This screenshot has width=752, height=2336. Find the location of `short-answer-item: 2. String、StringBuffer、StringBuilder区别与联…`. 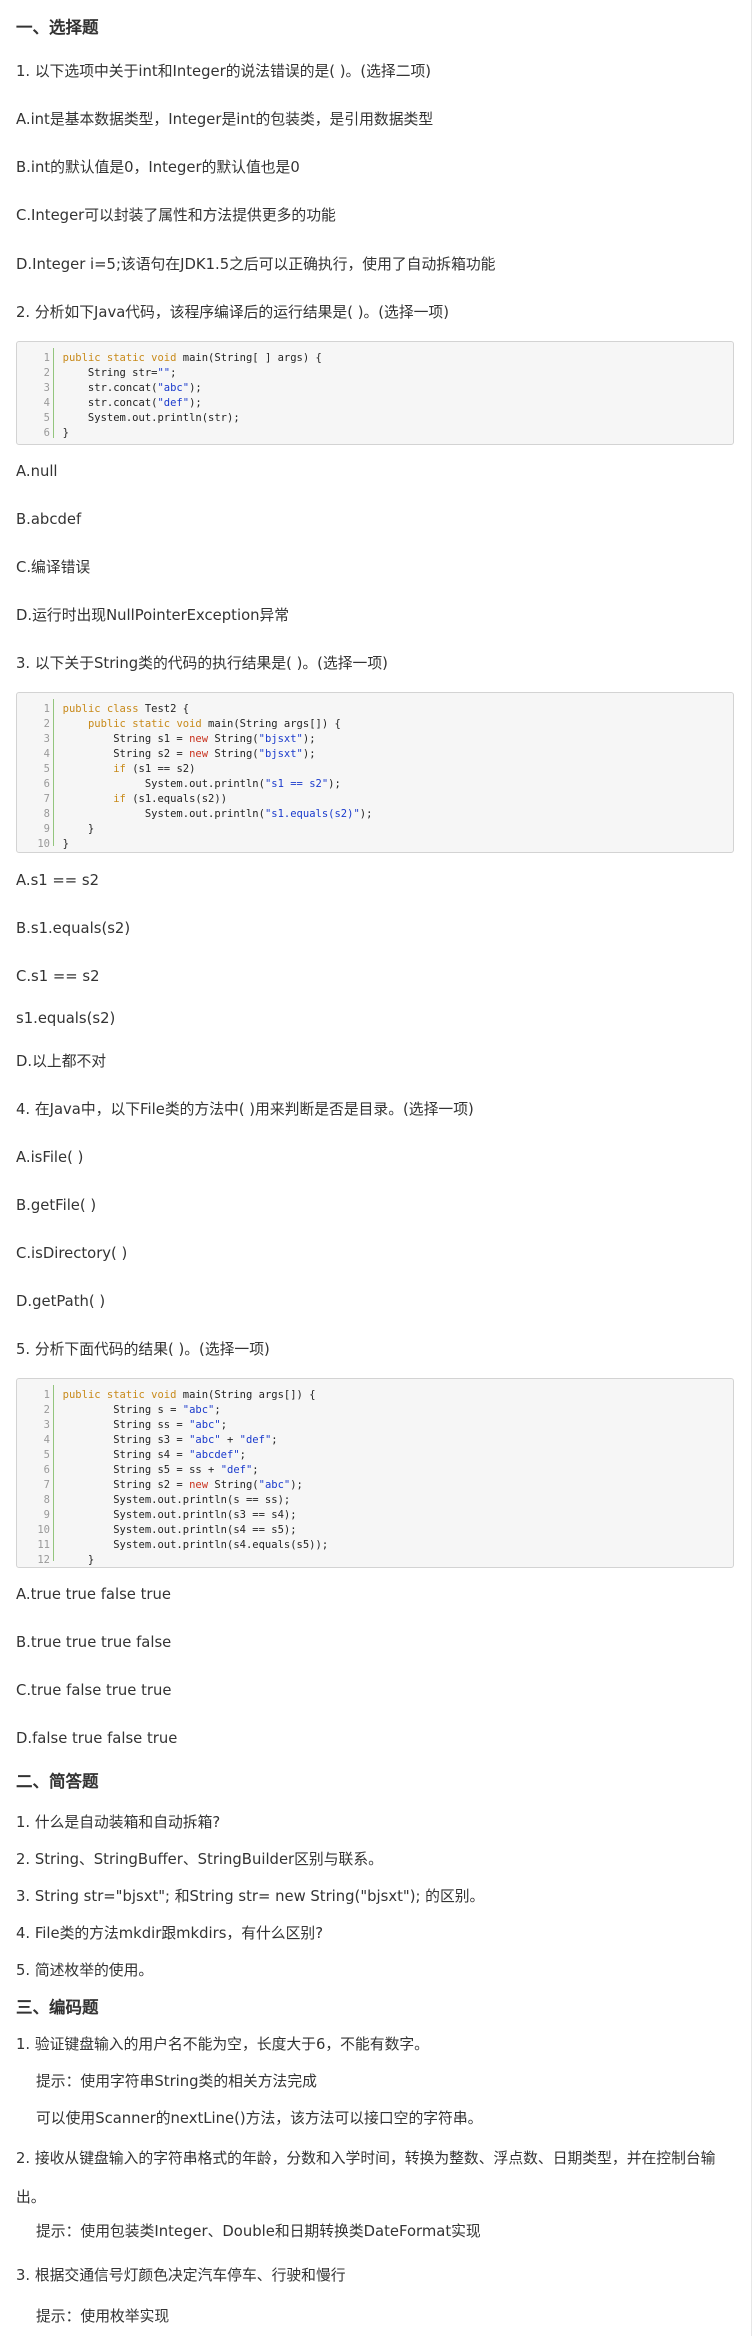

short-answer-item: 2. String、StringBuffer、StringBuilder区别与联… is located at coordinates (199, 1859).